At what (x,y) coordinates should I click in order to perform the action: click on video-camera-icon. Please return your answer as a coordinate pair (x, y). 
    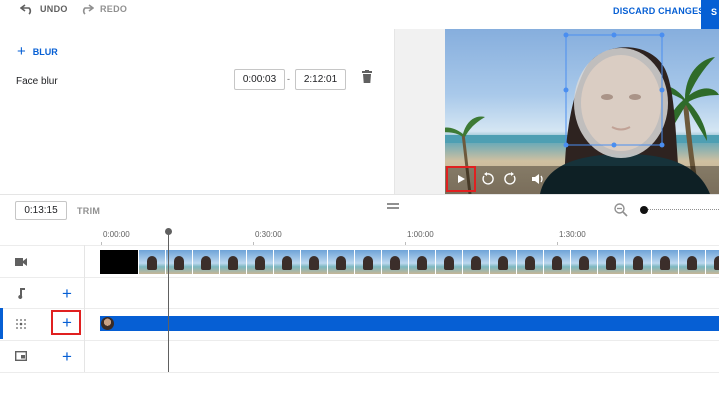
    Looking at the image, I should click on (21, 262).